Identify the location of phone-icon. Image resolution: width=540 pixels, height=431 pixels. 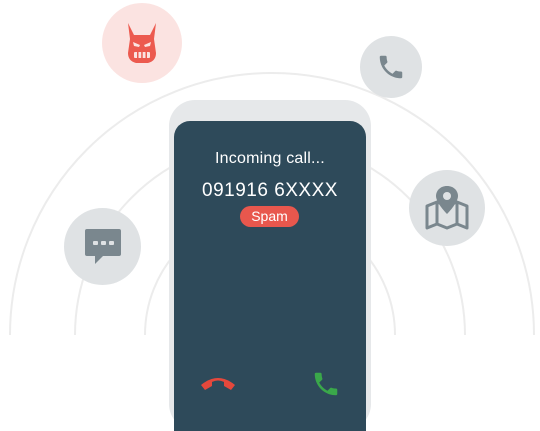
(391, 67).